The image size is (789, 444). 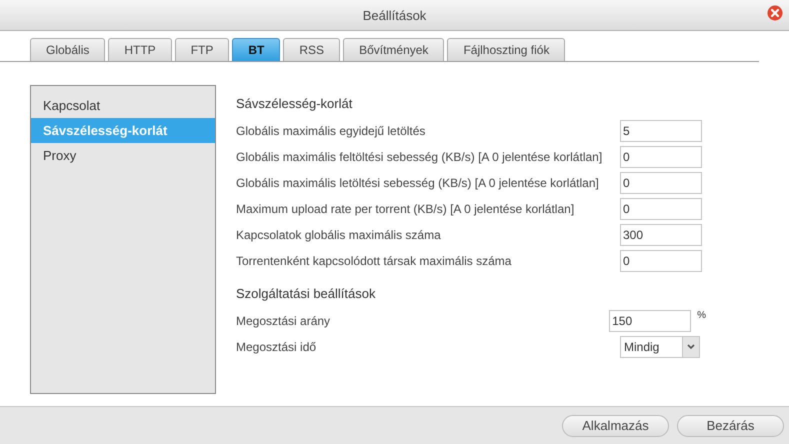 I want to click on field-label: Megosztási idő, so click(x=277, y=347).